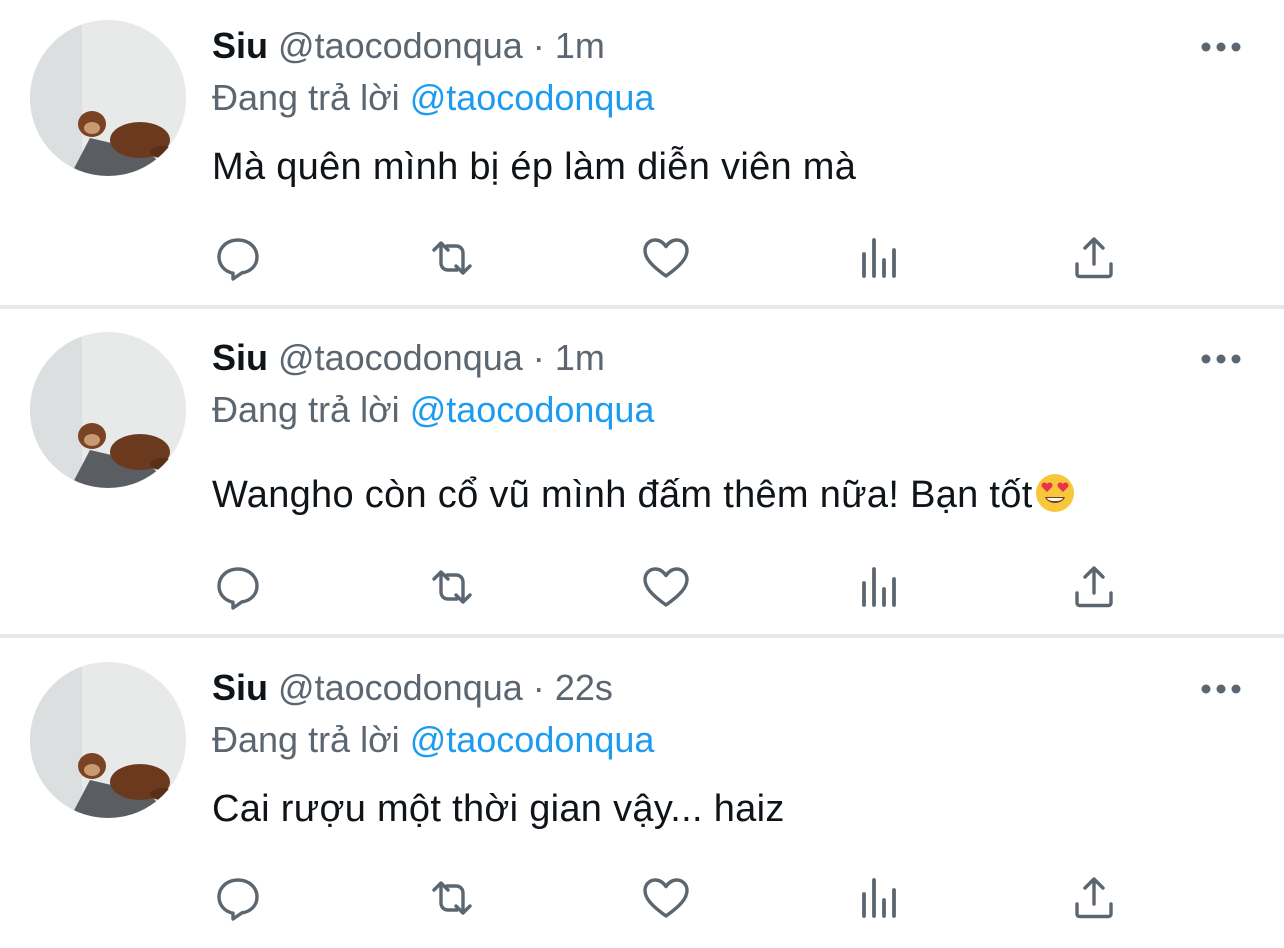 This screenshot has height=948, width=1284. Describe the element at coordinates (584, 687) in the screenshot. I see `timestamp: 22s` at that location.